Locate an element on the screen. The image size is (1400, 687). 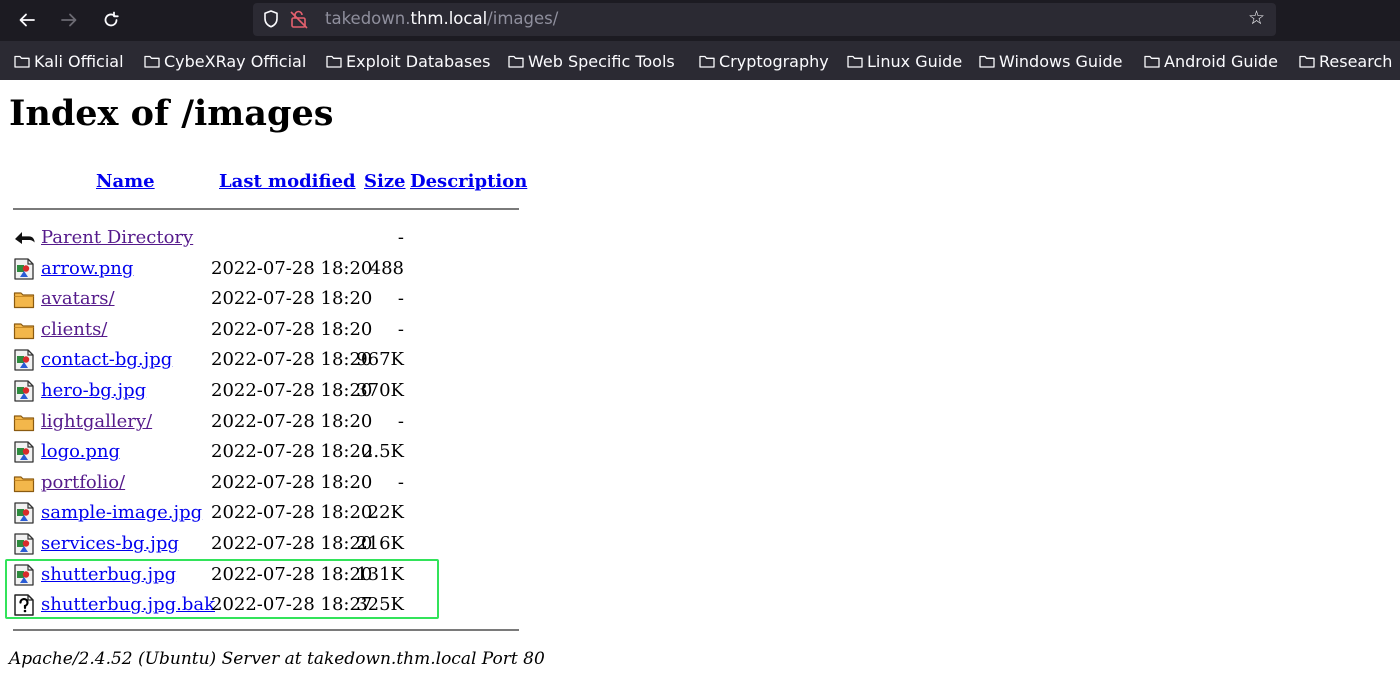
browser-toolbar: takedown.thm.local/images/ ☆ is located at coordinates (700, 20).